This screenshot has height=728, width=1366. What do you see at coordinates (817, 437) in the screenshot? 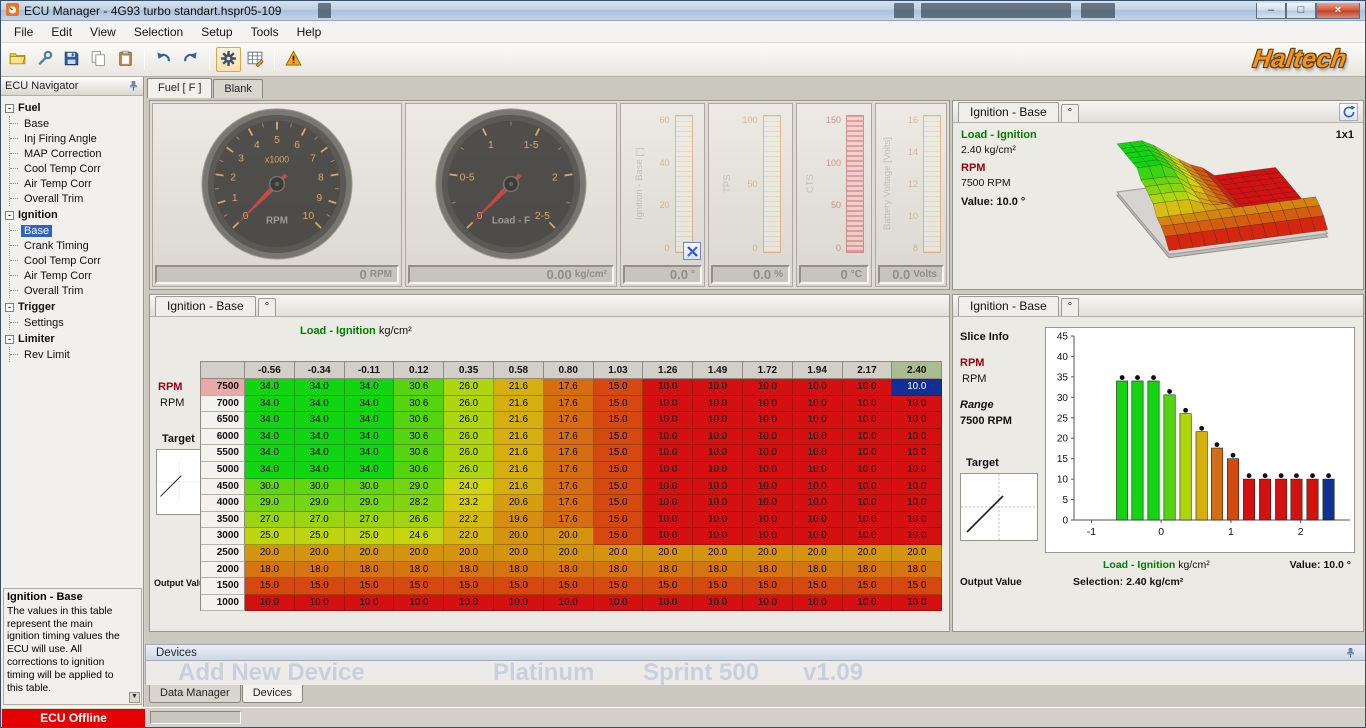
I see `map-cell-r3-c11: 10.0` at bounding box center [817, 437].